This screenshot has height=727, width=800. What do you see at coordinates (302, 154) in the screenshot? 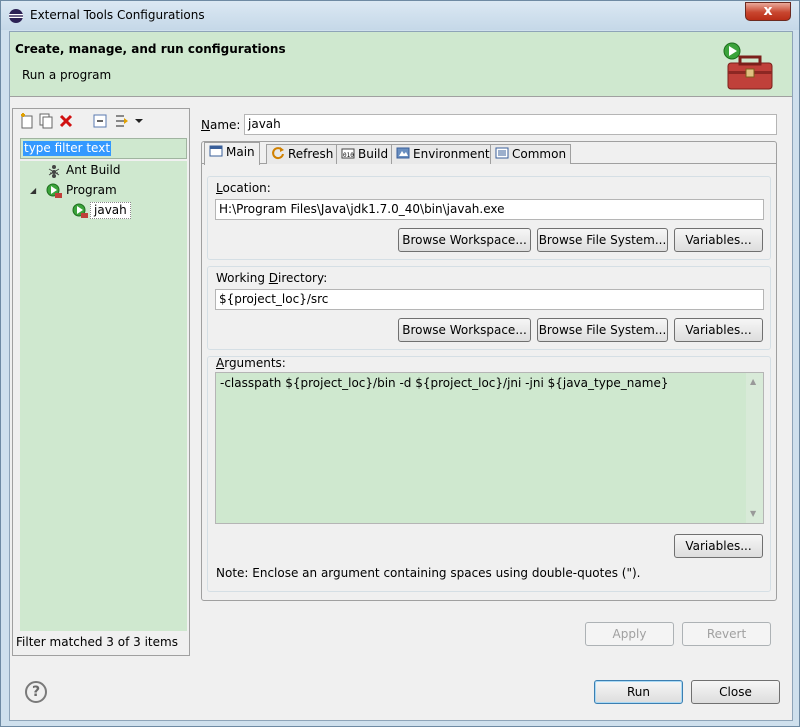
I see `tab-refresh: Refresh` at bounding box center [302, 154].